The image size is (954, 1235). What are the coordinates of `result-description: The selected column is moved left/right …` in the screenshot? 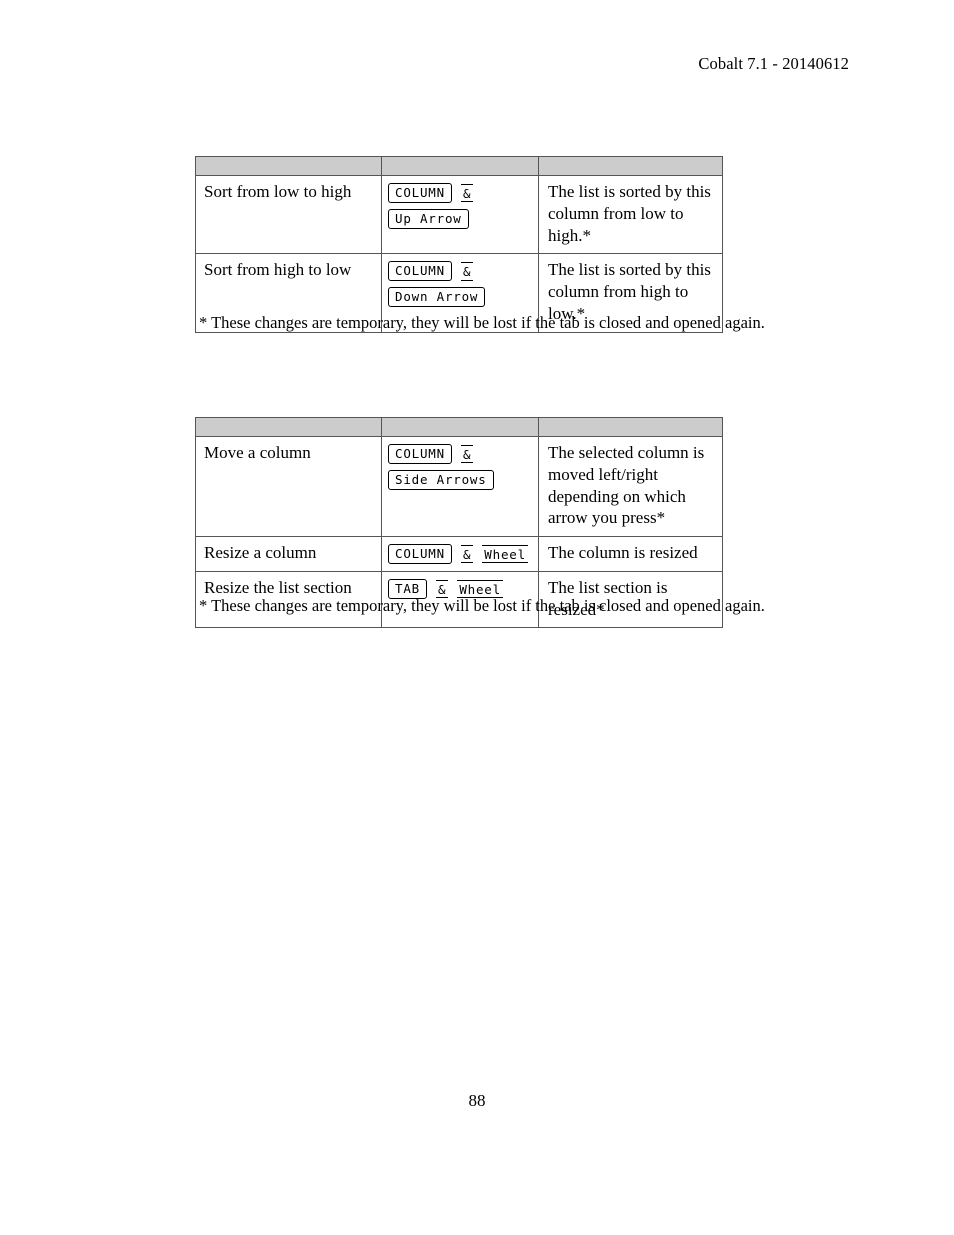 It's located at (630, 486).